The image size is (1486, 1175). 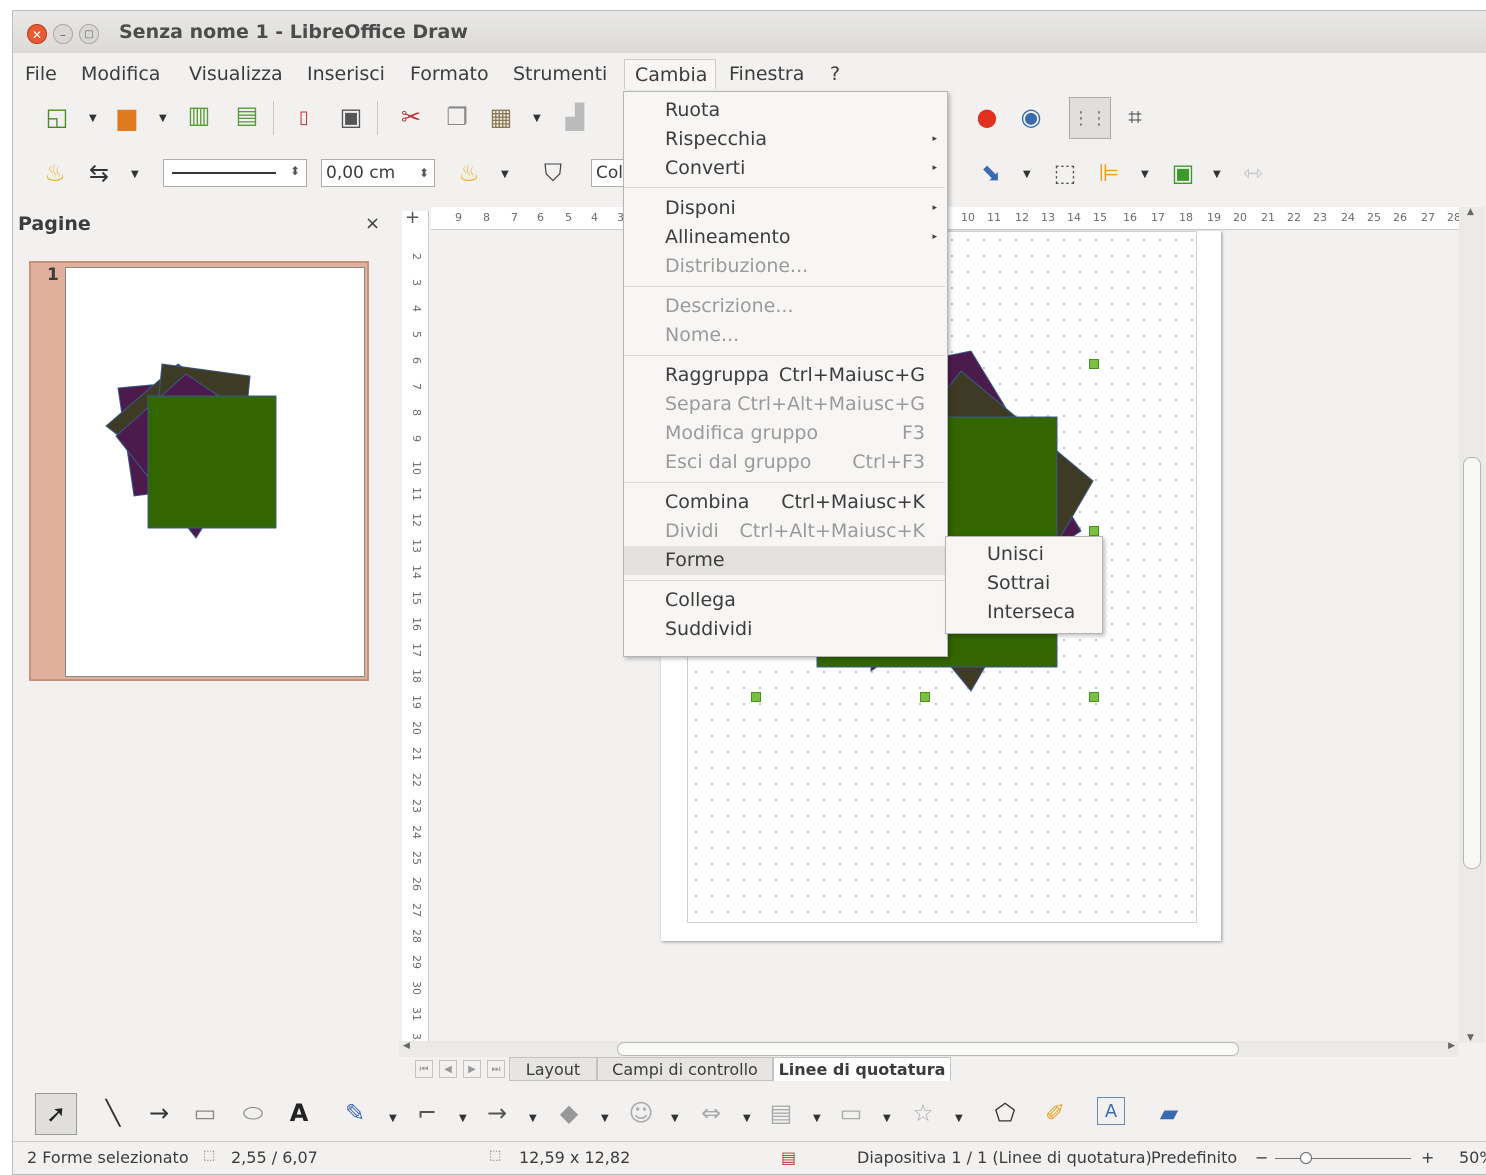 I want to click on connector-dropdown-icon: ▼, so click(x=463, y=1118).